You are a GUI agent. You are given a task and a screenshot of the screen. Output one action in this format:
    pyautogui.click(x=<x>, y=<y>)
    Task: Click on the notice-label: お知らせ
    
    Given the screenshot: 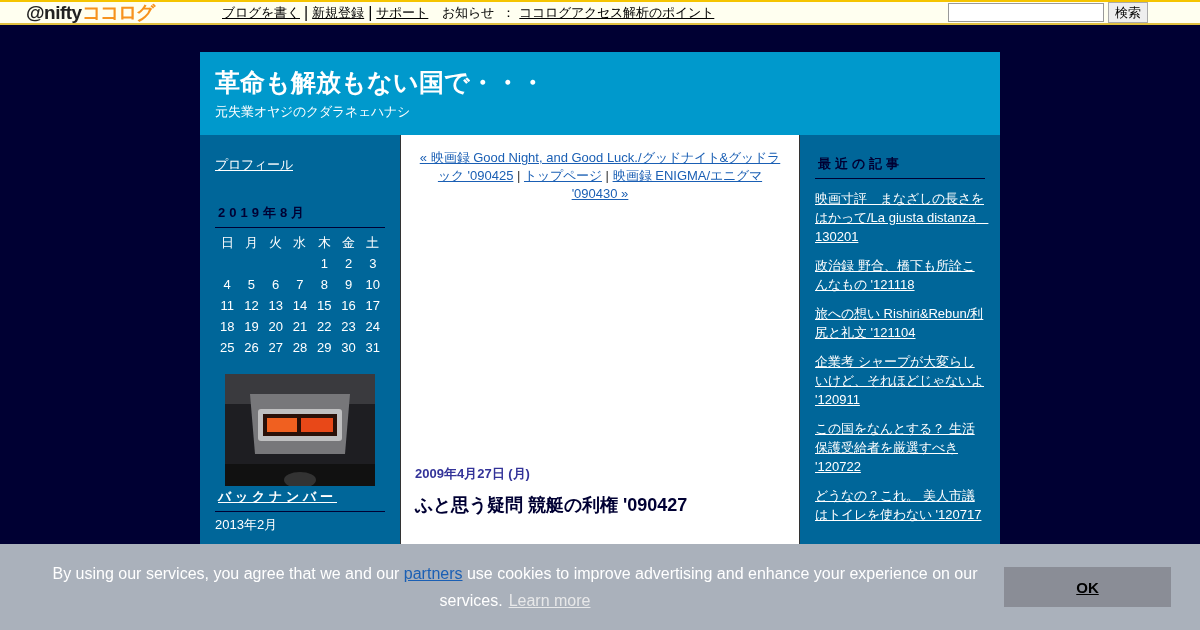 What is the action you would take?
    pyautogui.click(x=468, y=12)
    